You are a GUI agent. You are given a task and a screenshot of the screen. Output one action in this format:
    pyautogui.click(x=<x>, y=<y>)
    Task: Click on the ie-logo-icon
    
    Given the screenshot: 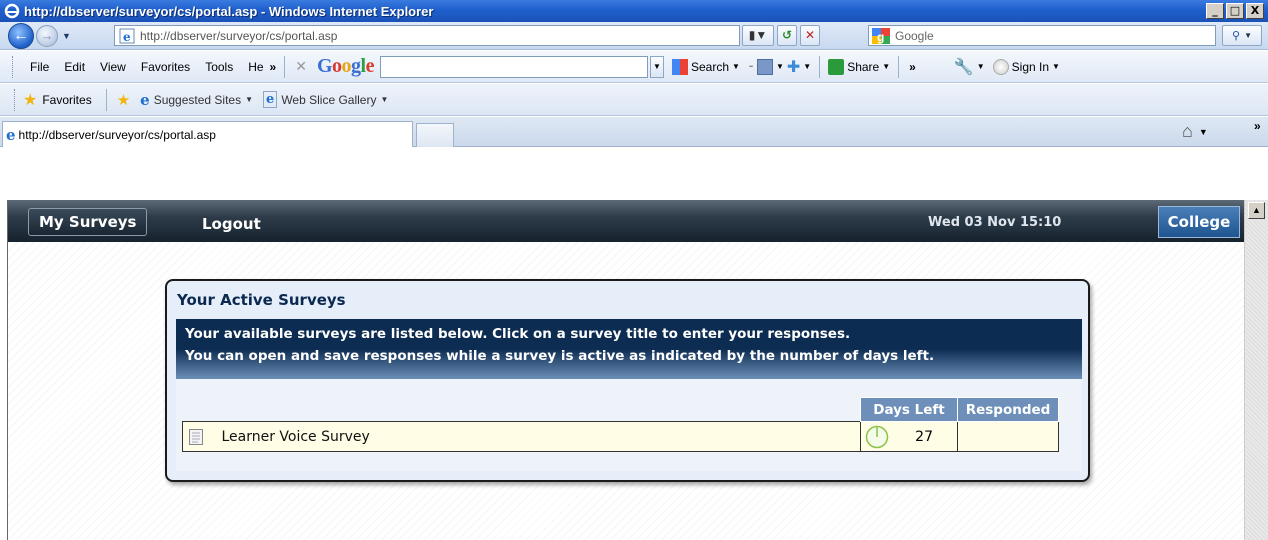 What is the action you would take?
    pyautogui.click(x=12, y=11)
    